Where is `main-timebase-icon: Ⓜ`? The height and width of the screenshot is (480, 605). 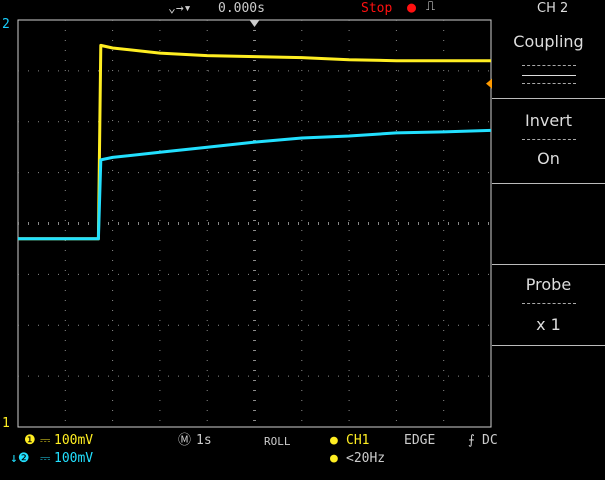
main-timebase-icon: Ⓜ is located at coordinates (185, 440).